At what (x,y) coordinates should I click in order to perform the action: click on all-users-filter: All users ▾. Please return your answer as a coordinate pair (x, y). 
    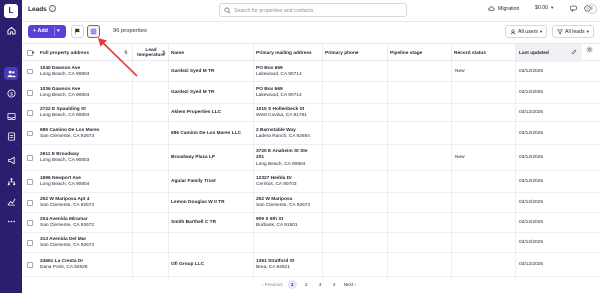
    Looking at the image, I should click on (526, 31).